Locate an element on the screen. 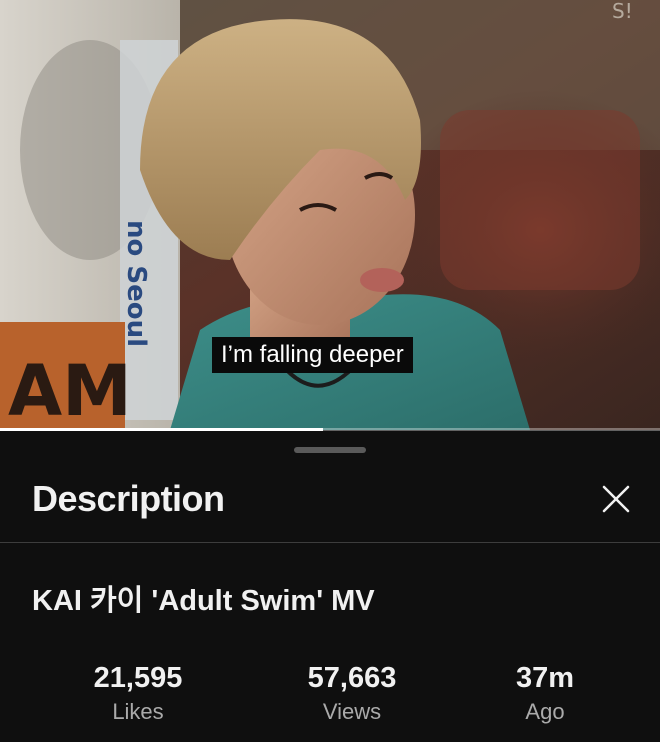 This screenshot has height=742, width=660. sheet-divider is located at coordinates (330, 542).